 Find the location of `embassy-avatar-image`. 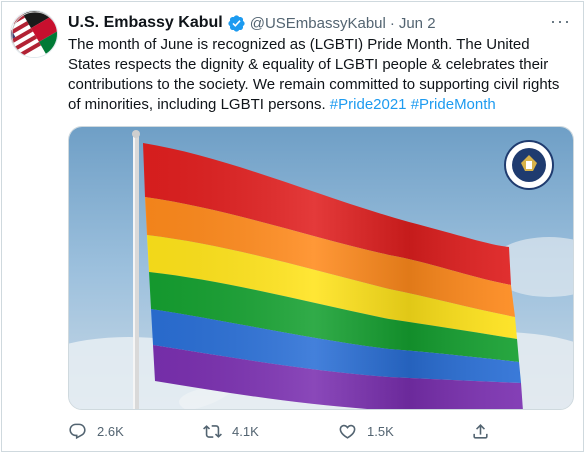

embassy-avatar-image is located at coordinates (34, 34).